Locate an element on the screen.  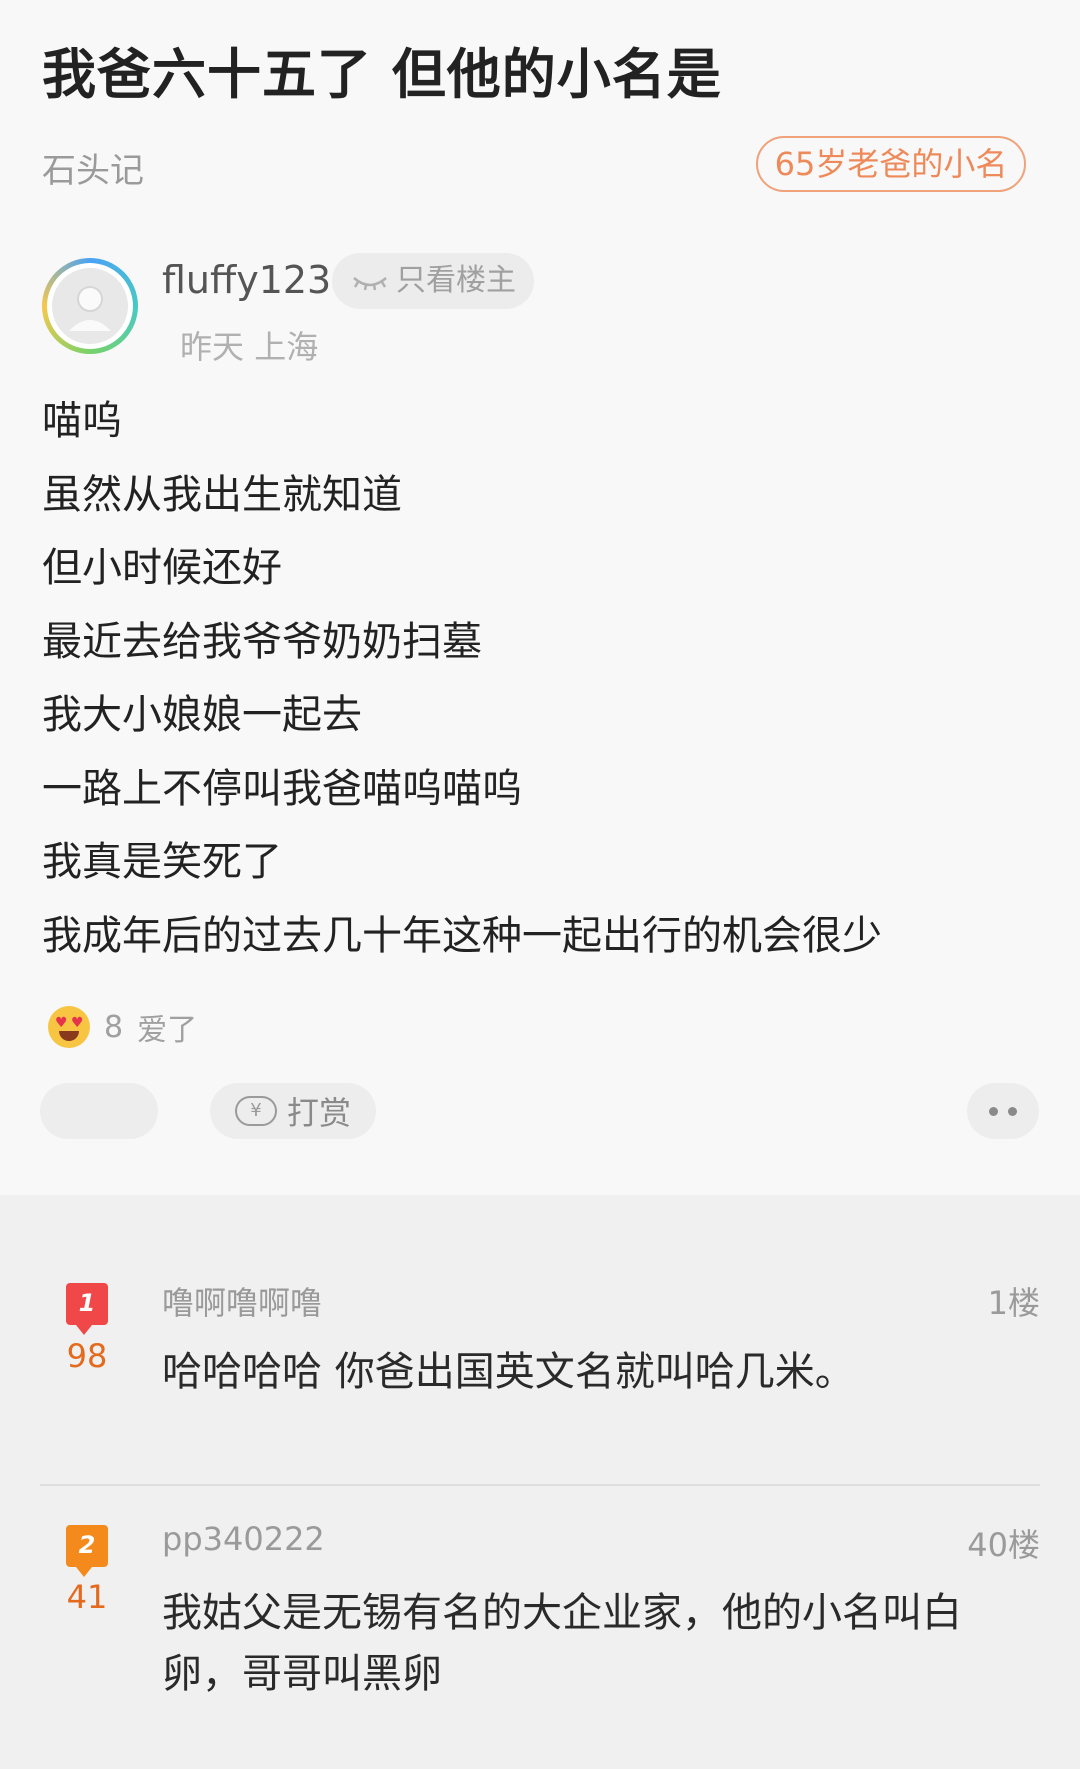
comment-likes: 98 is located at coordinates (87, 1356).